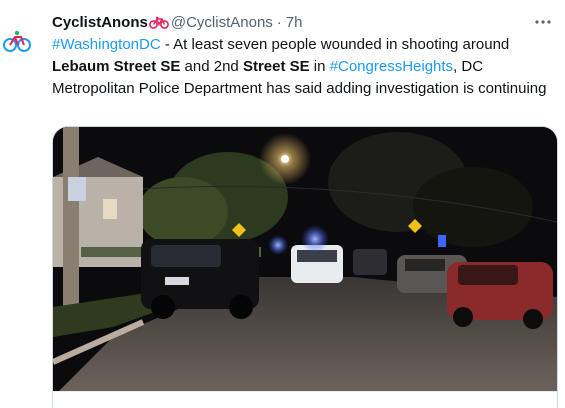 The height and width of the screenshot is (408, 565). I want to click on bold-street-1: Lebaum Street SE, so click(116, 66).